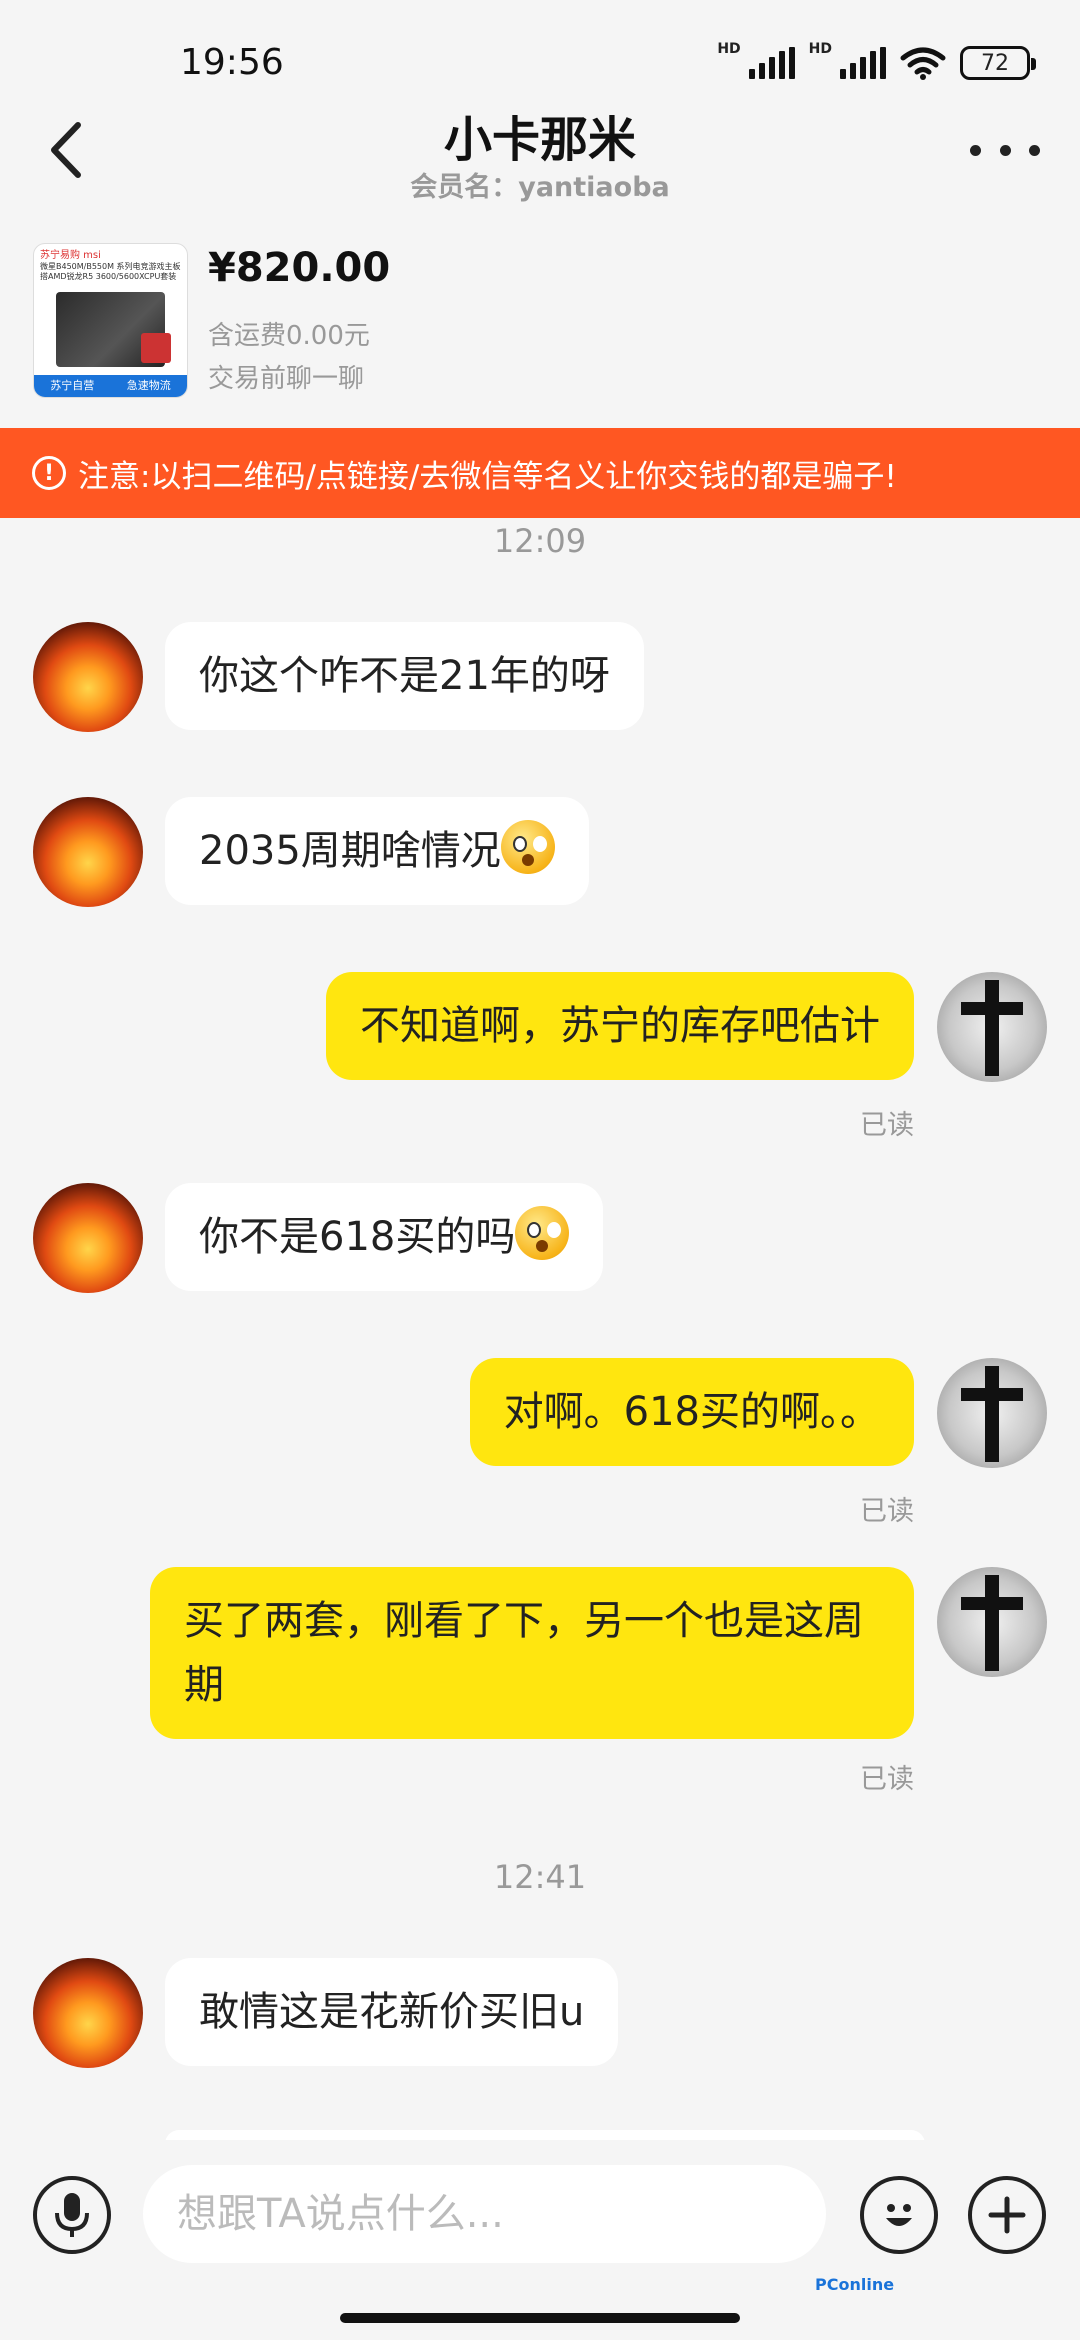 The height and width of the screenshot is (2340, 1080). What do you see at coordinates (350, 851) in the screenshot?
I see `message-text: 2035周期啥情况` at bounding box center [350, 851].